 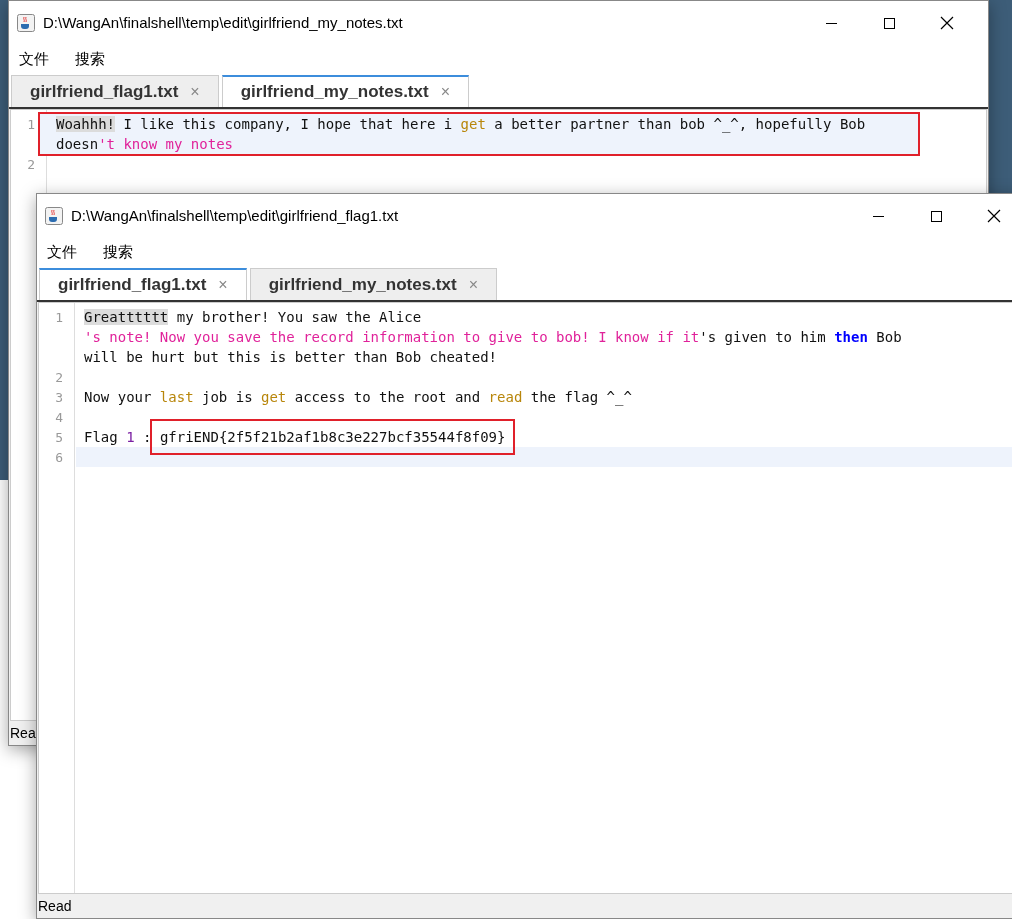 I want to click on code-token: will be hurt but this is better than Bob cheated!, so click(x=290, y=357).